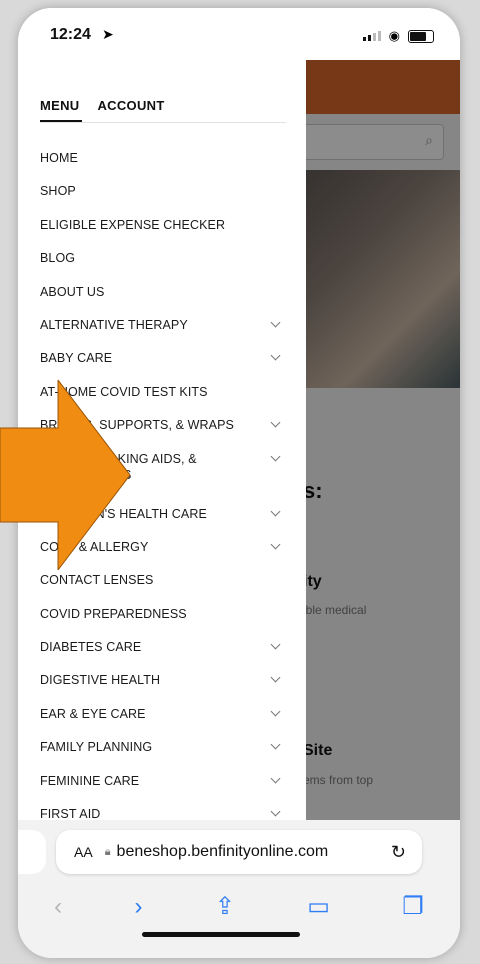  Describe the element at coordinates (113, 613) in the screenshot. I see `menu-item-label: COVID PREPAREDNESS` at that location.